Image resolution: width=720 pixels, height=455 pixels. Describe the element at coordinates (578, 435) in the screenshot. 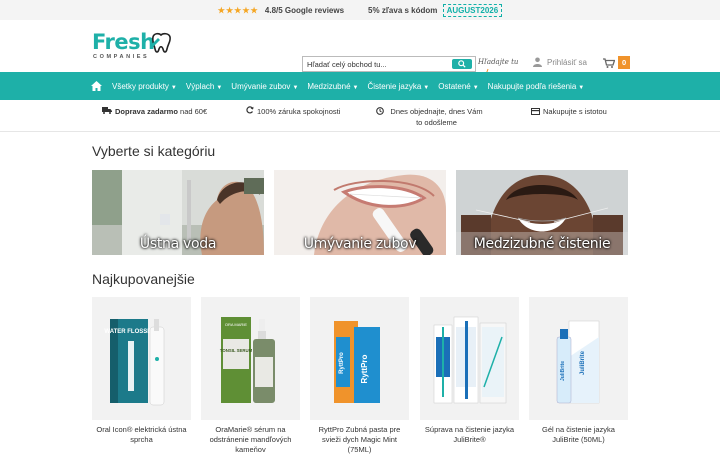

I see `product-name: Gél na čistenie jazyka JuliBrite (50ML)` at that location.